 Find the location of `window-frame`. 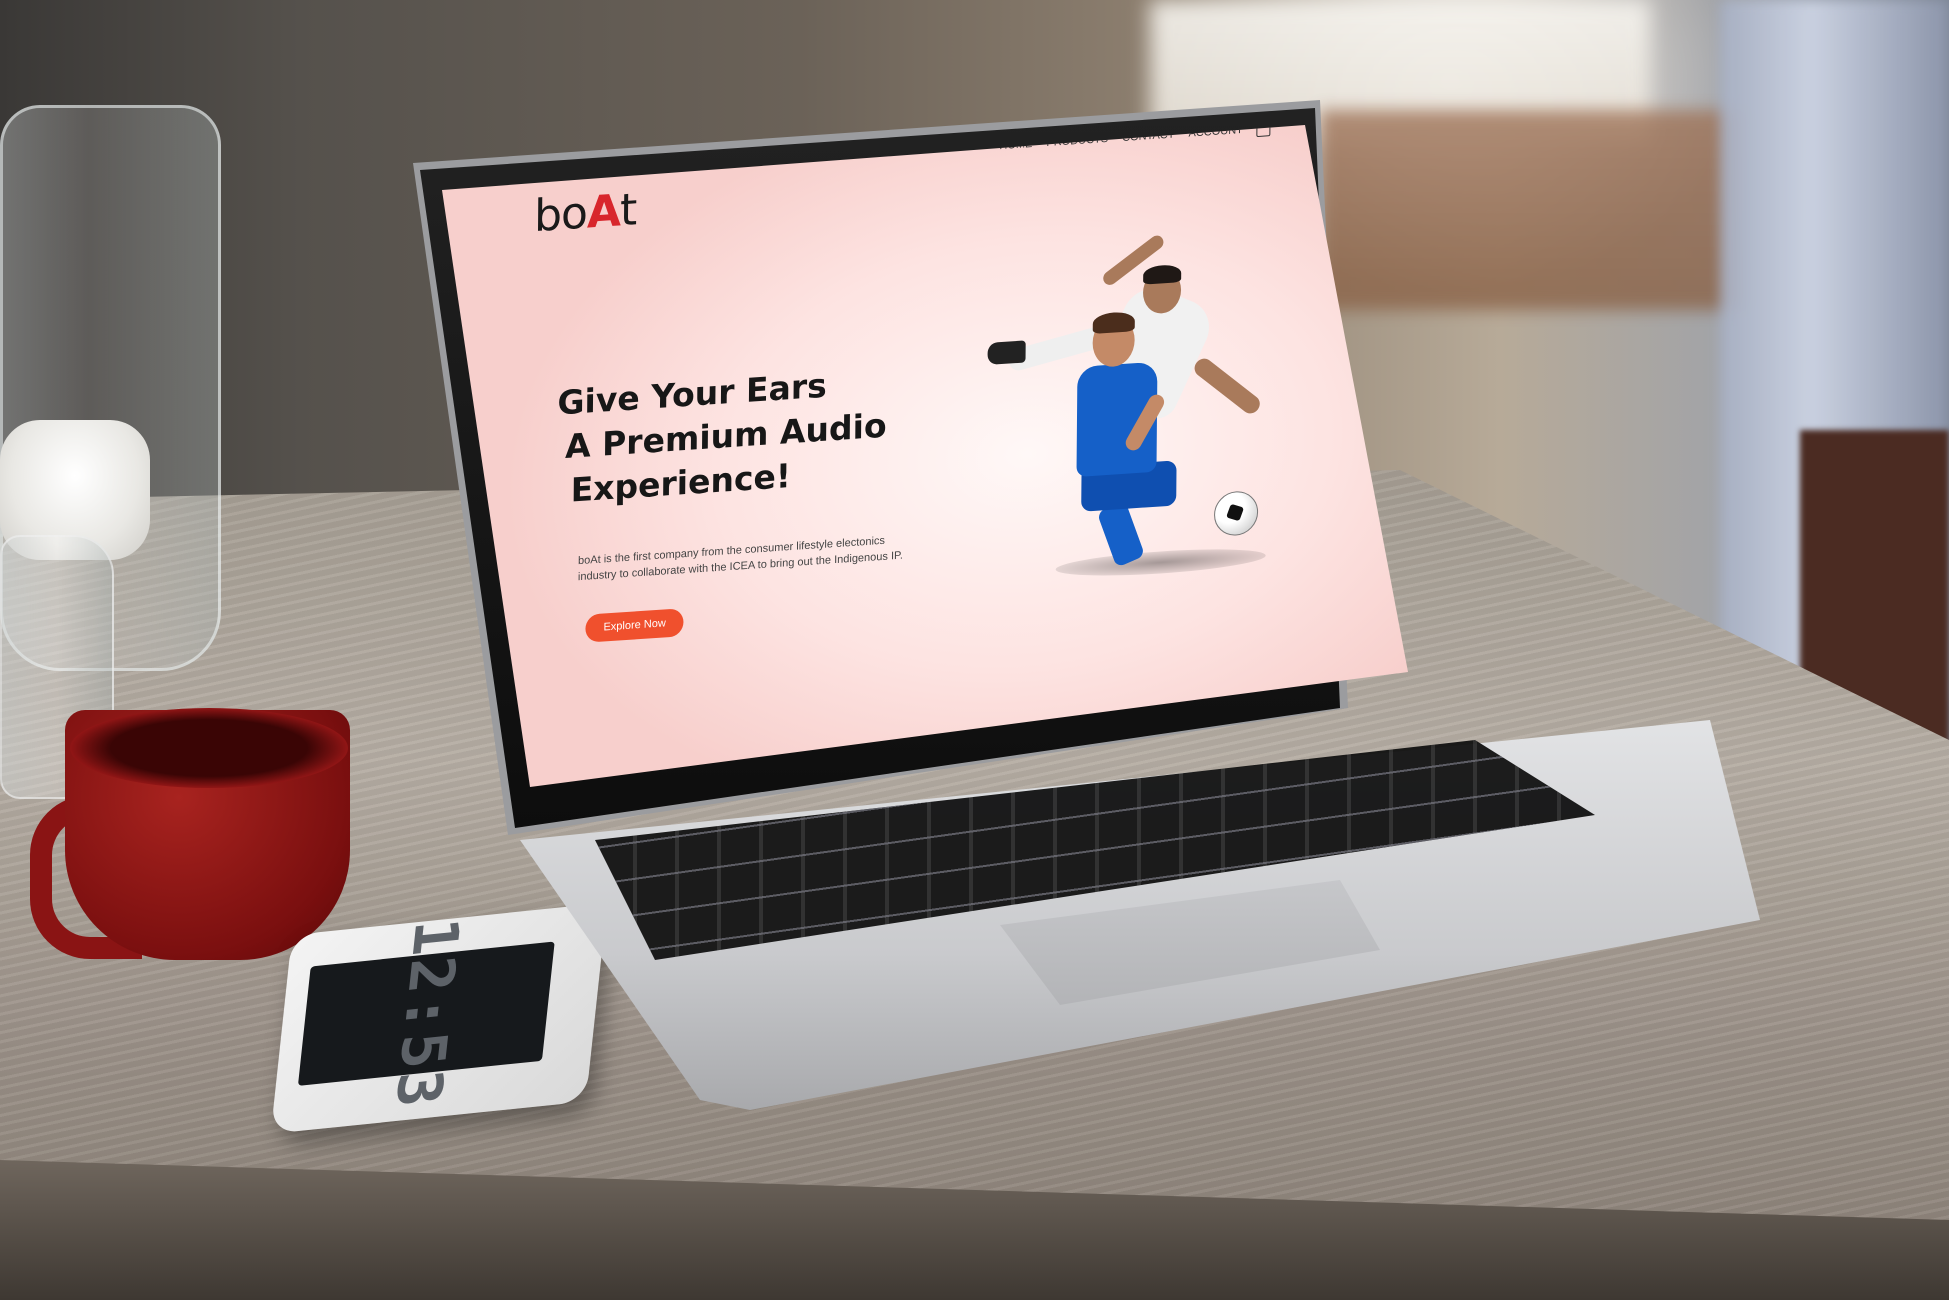

window-frame is located at coordinates (1530, 210).